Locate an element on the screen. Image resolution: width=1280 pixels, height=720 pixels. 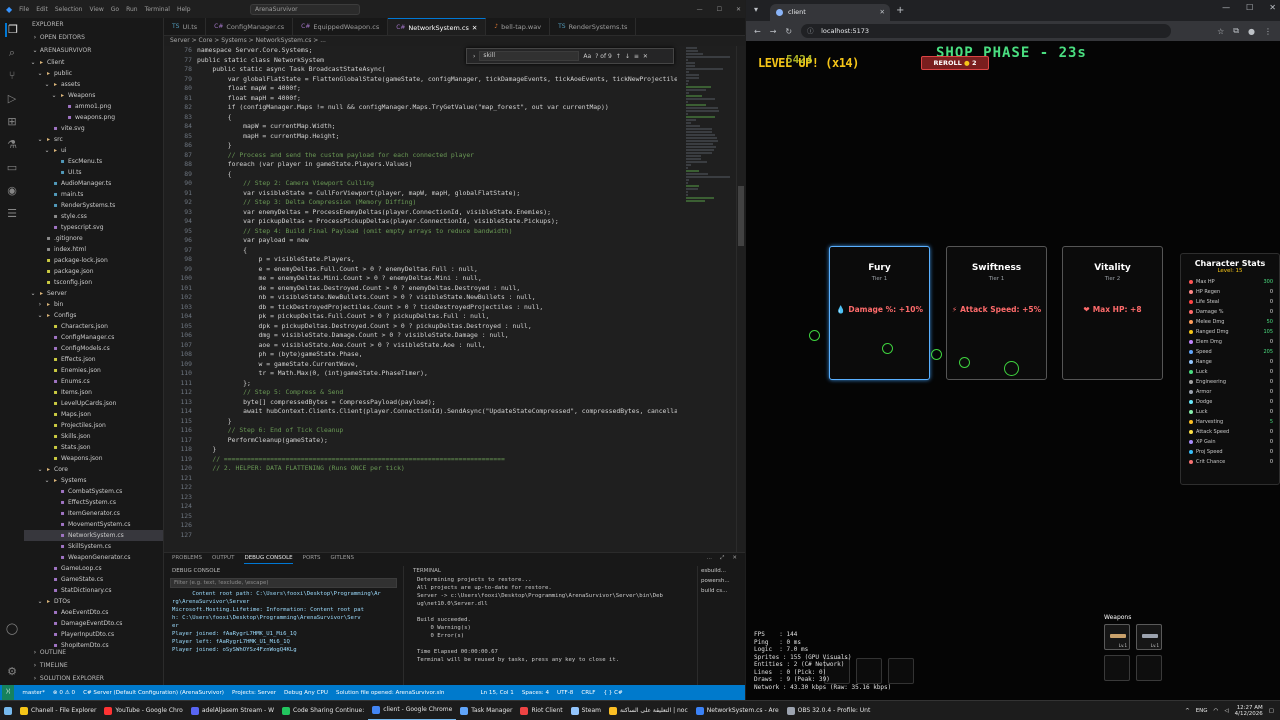
tree-item: ▪ ItemGenerator.cs is located at coordinates (93, 513).